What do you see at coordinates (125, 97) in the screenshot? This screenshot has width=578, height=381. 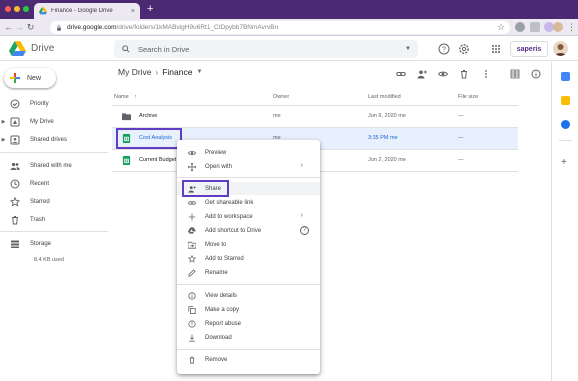 I see `column-header-name: Name ↑` at bounding box center [125, 97].